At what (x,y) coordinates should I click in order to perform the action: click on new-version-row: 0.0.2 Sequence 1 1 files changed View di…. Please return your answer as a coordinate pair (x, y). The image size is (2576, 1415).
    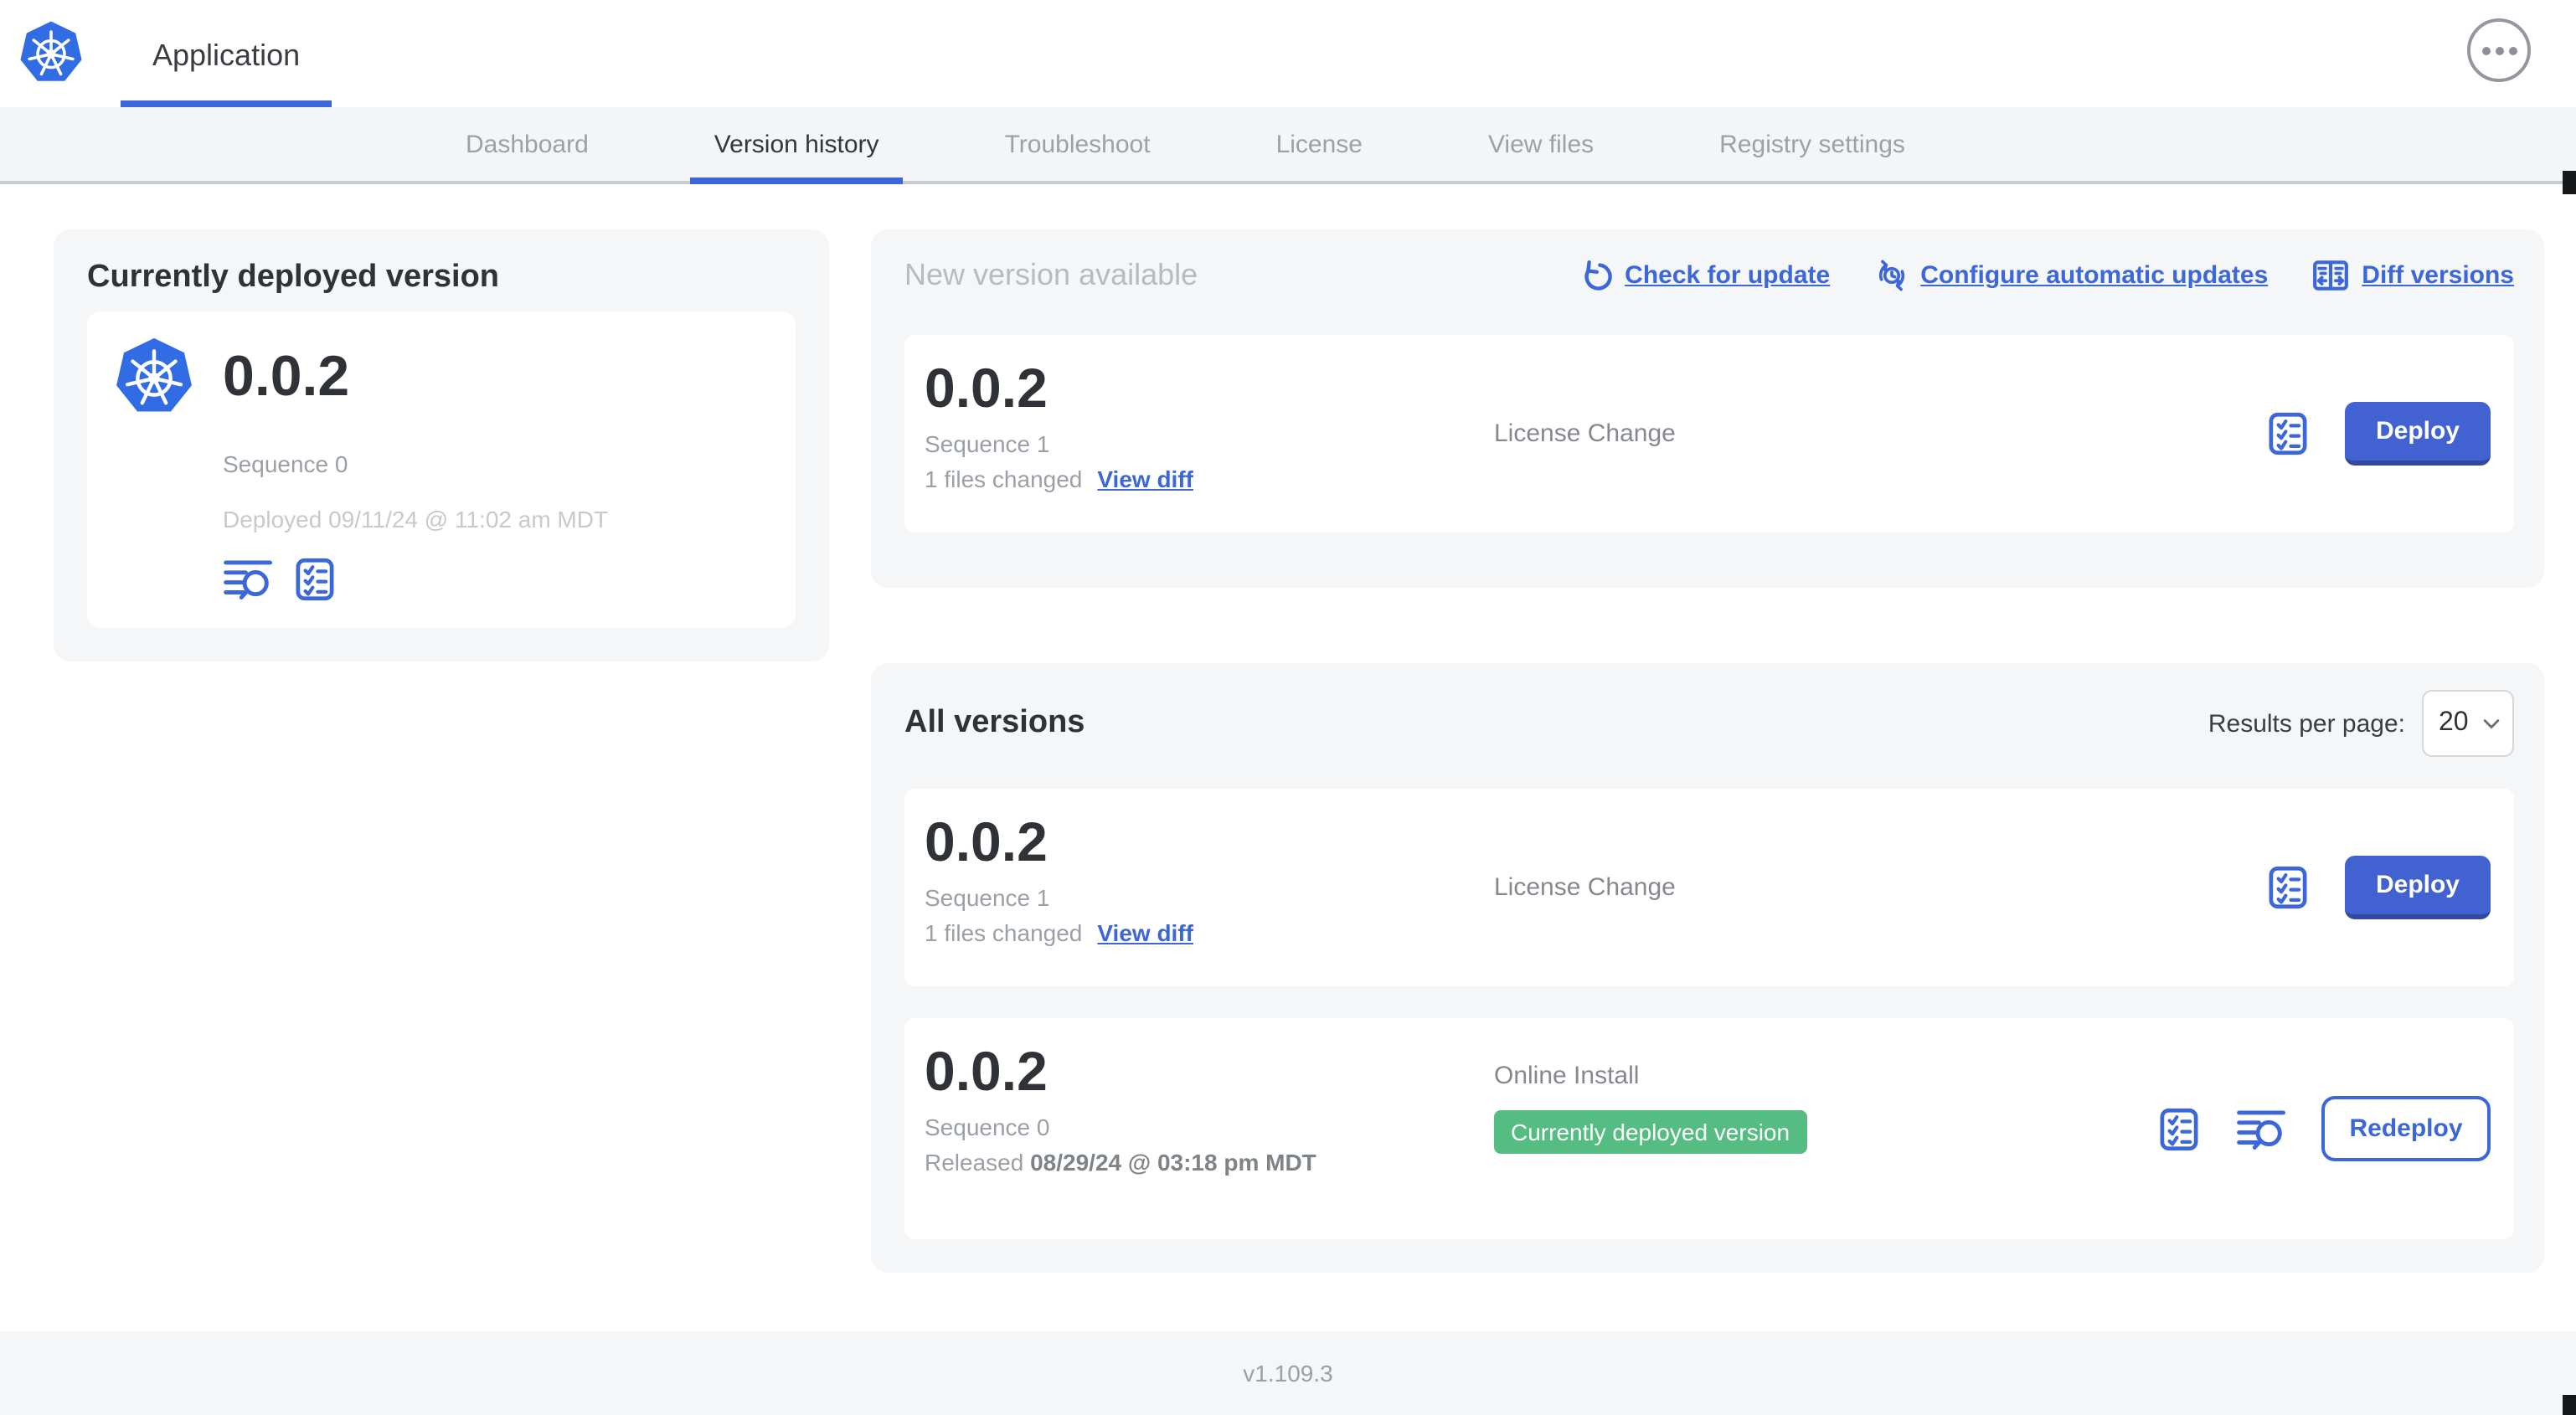
    Looking at the image, I should click on (1709, 434).